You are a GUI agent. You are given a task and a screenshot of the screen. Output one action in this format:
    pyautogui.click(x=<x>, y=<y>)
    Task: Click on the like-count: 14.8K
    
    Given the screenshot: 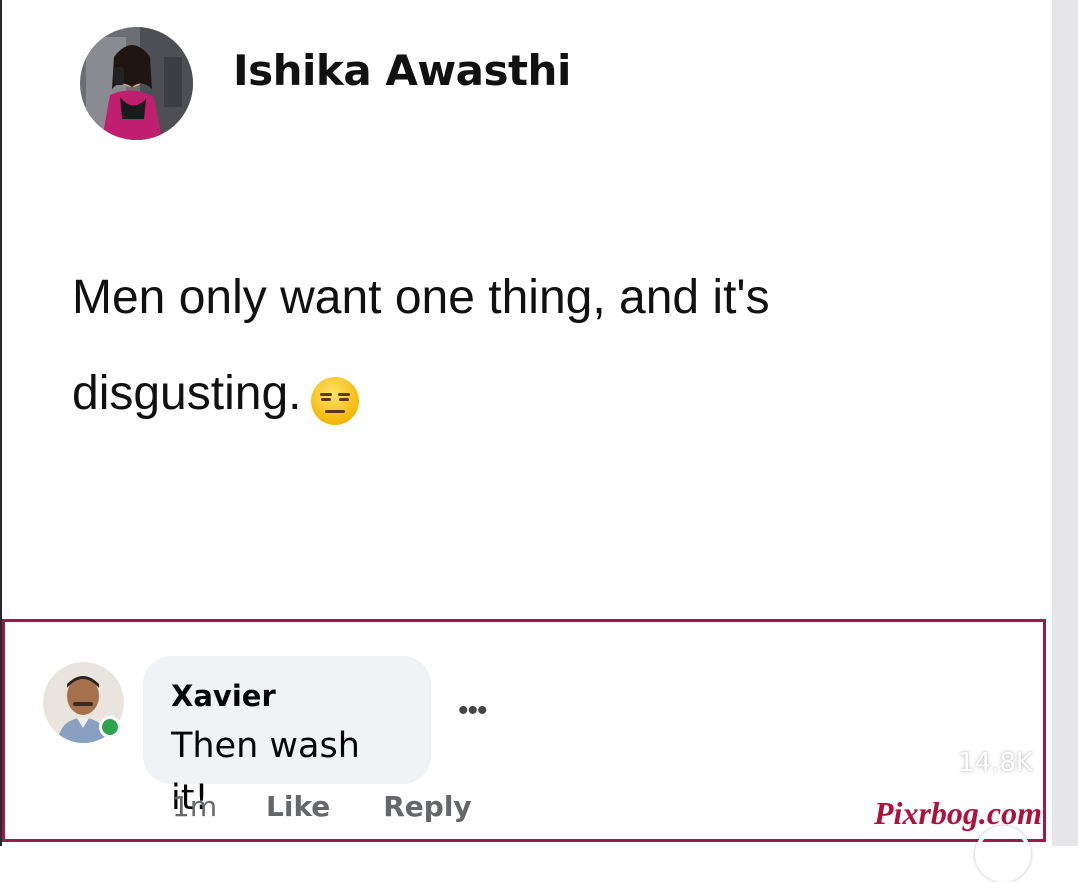 What is the action you would take?
    pyautogui.click(x=995, y=763)
    